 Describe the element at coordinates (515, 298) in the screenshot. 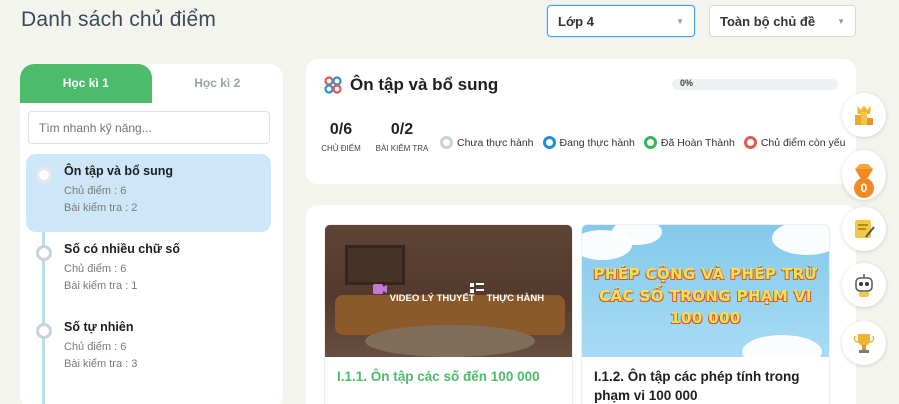

I see `practice-label: THỰC HÀNH` at that location.